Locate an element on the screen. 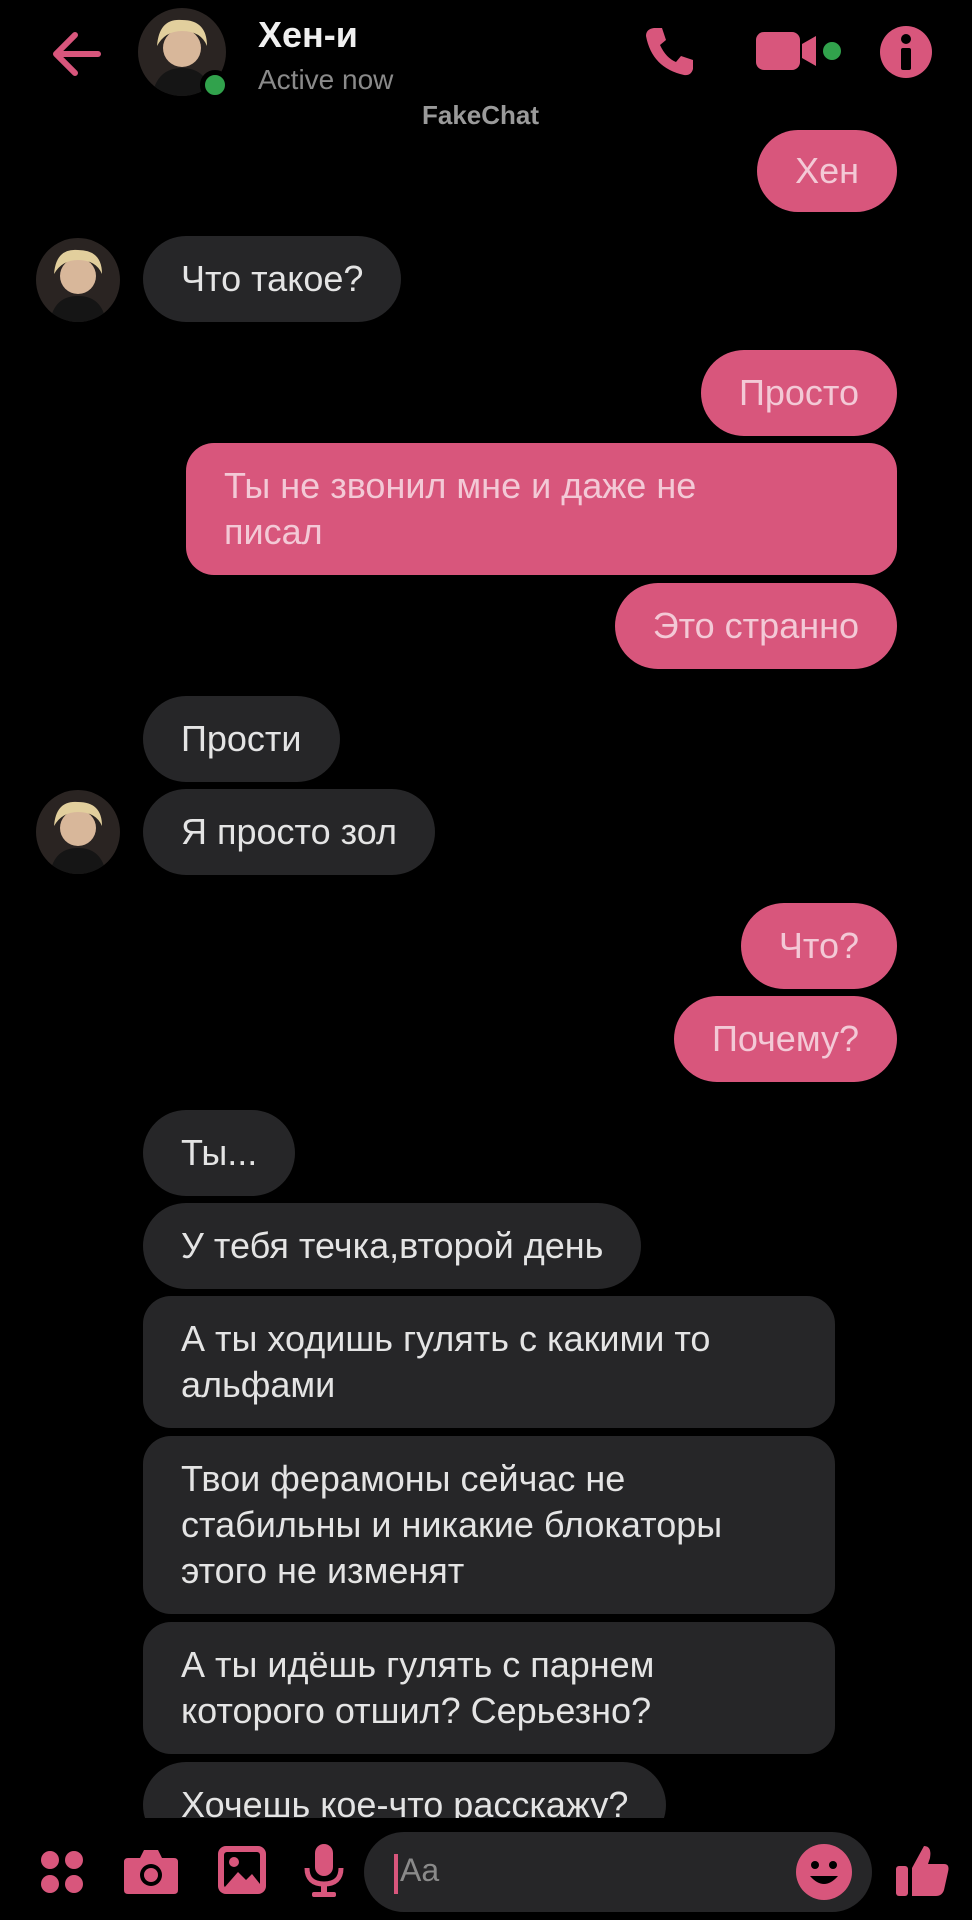  watermark: FakeChat is located at coordinates (481, 115).